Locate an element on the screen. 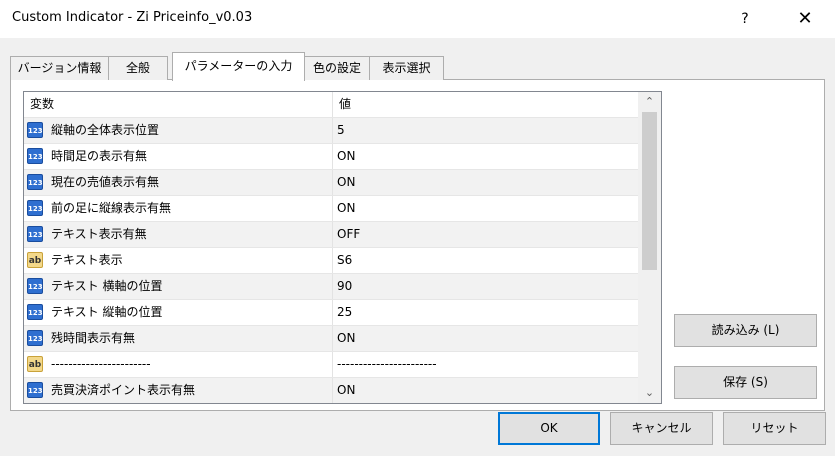 This screenshot has width=835, height=456. variable-name: 前の足に縦線表示有無 is located at coordinates (111, 208).